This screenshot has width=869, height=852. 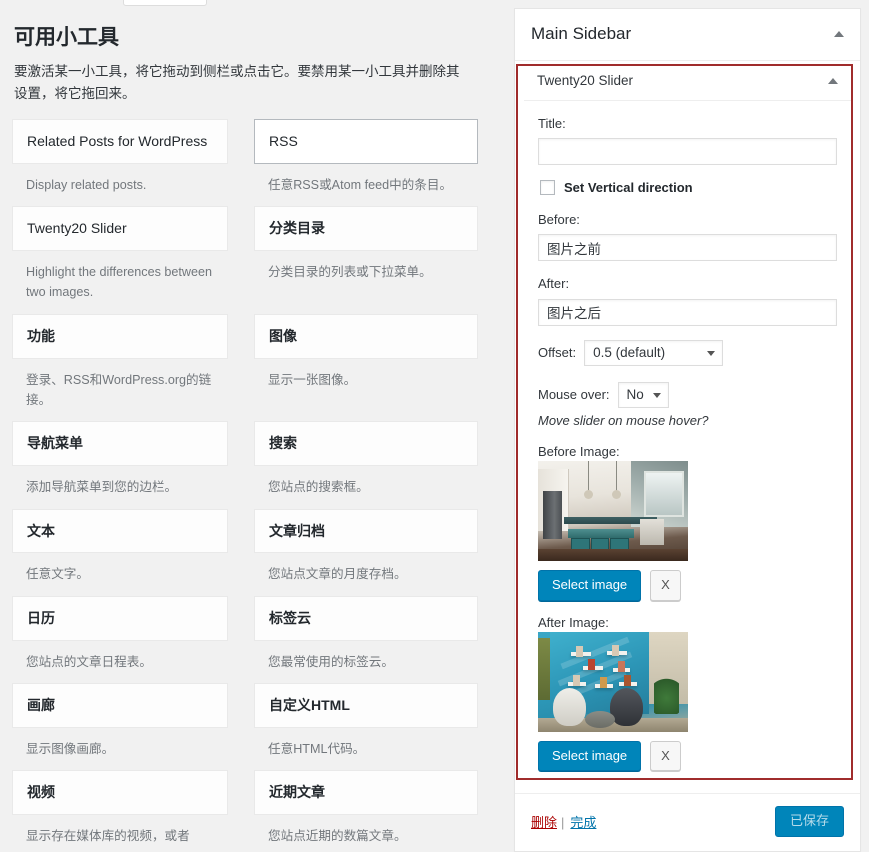 What do you see at coordinates (318, 487) in the screenshot?
I see `widget-item-description: 您站点的搜索框。` at bounding box center [318, 487].